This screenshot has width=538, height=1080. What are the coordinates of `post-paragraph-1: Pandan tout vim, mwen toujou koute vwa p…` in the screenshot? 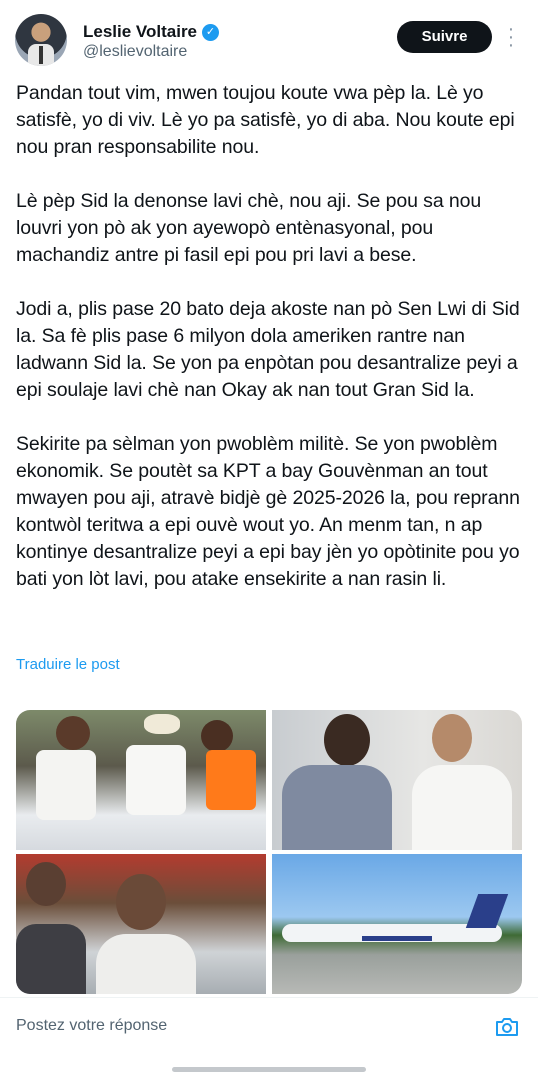 It's located at (265, 120).